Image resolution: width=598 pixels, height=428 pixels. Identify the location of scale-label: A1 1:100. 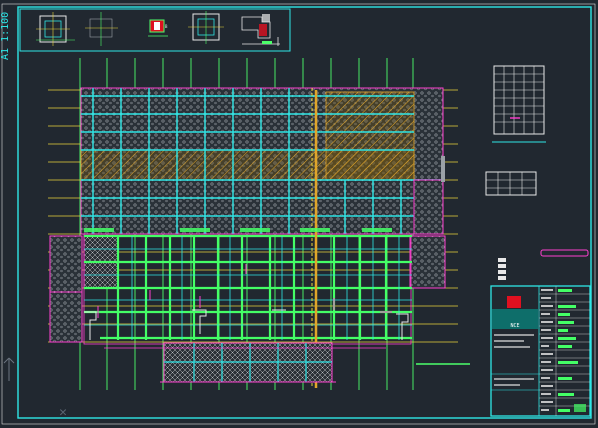
(5, 36).